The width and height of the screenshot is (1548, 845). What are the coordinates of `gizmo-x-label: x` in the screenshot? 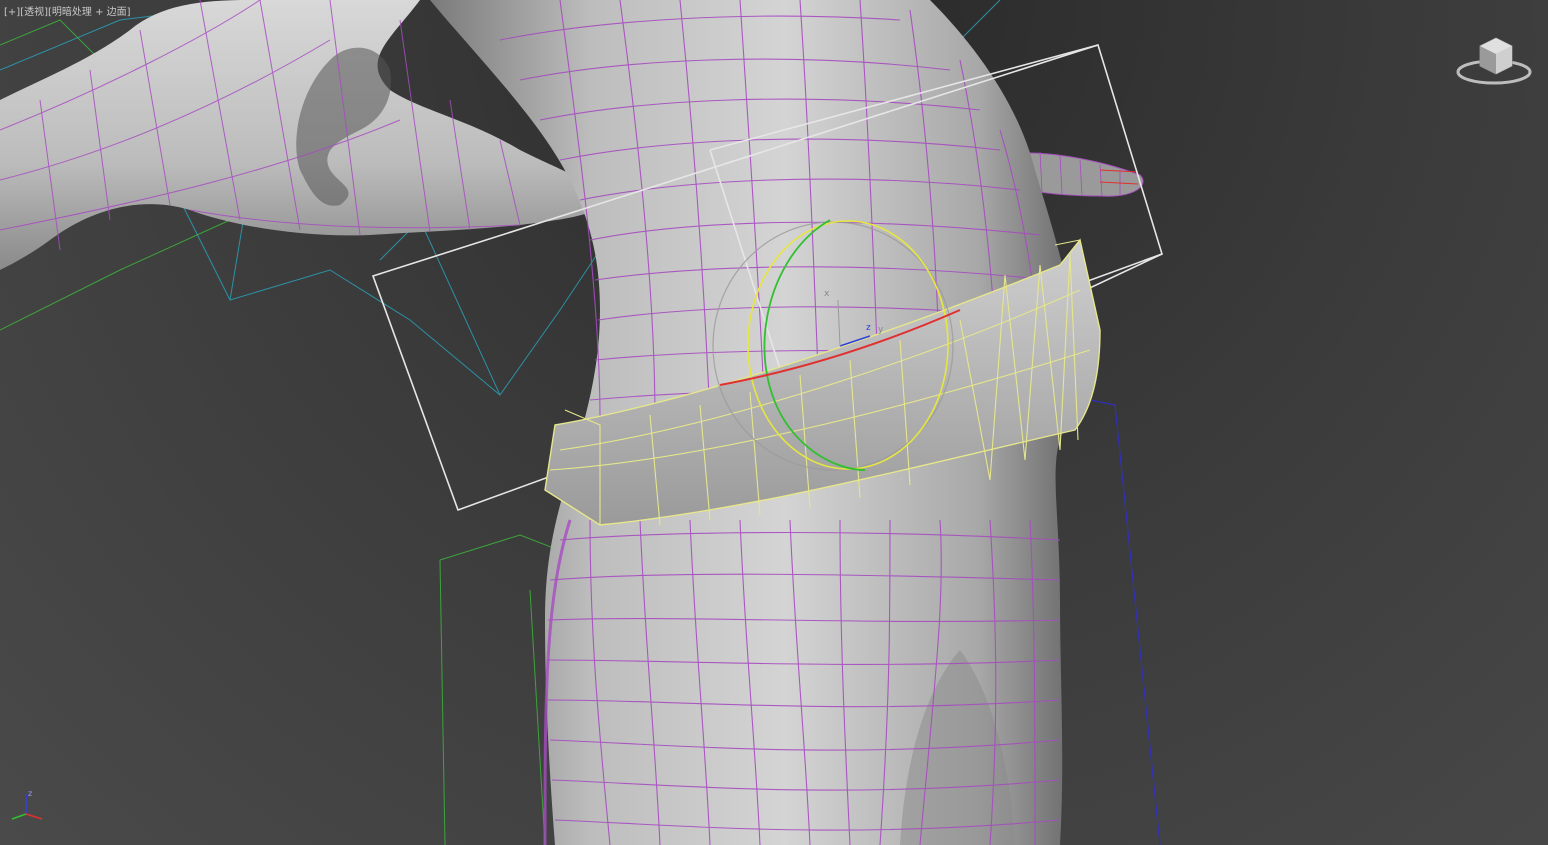 It's located at (827, 294).